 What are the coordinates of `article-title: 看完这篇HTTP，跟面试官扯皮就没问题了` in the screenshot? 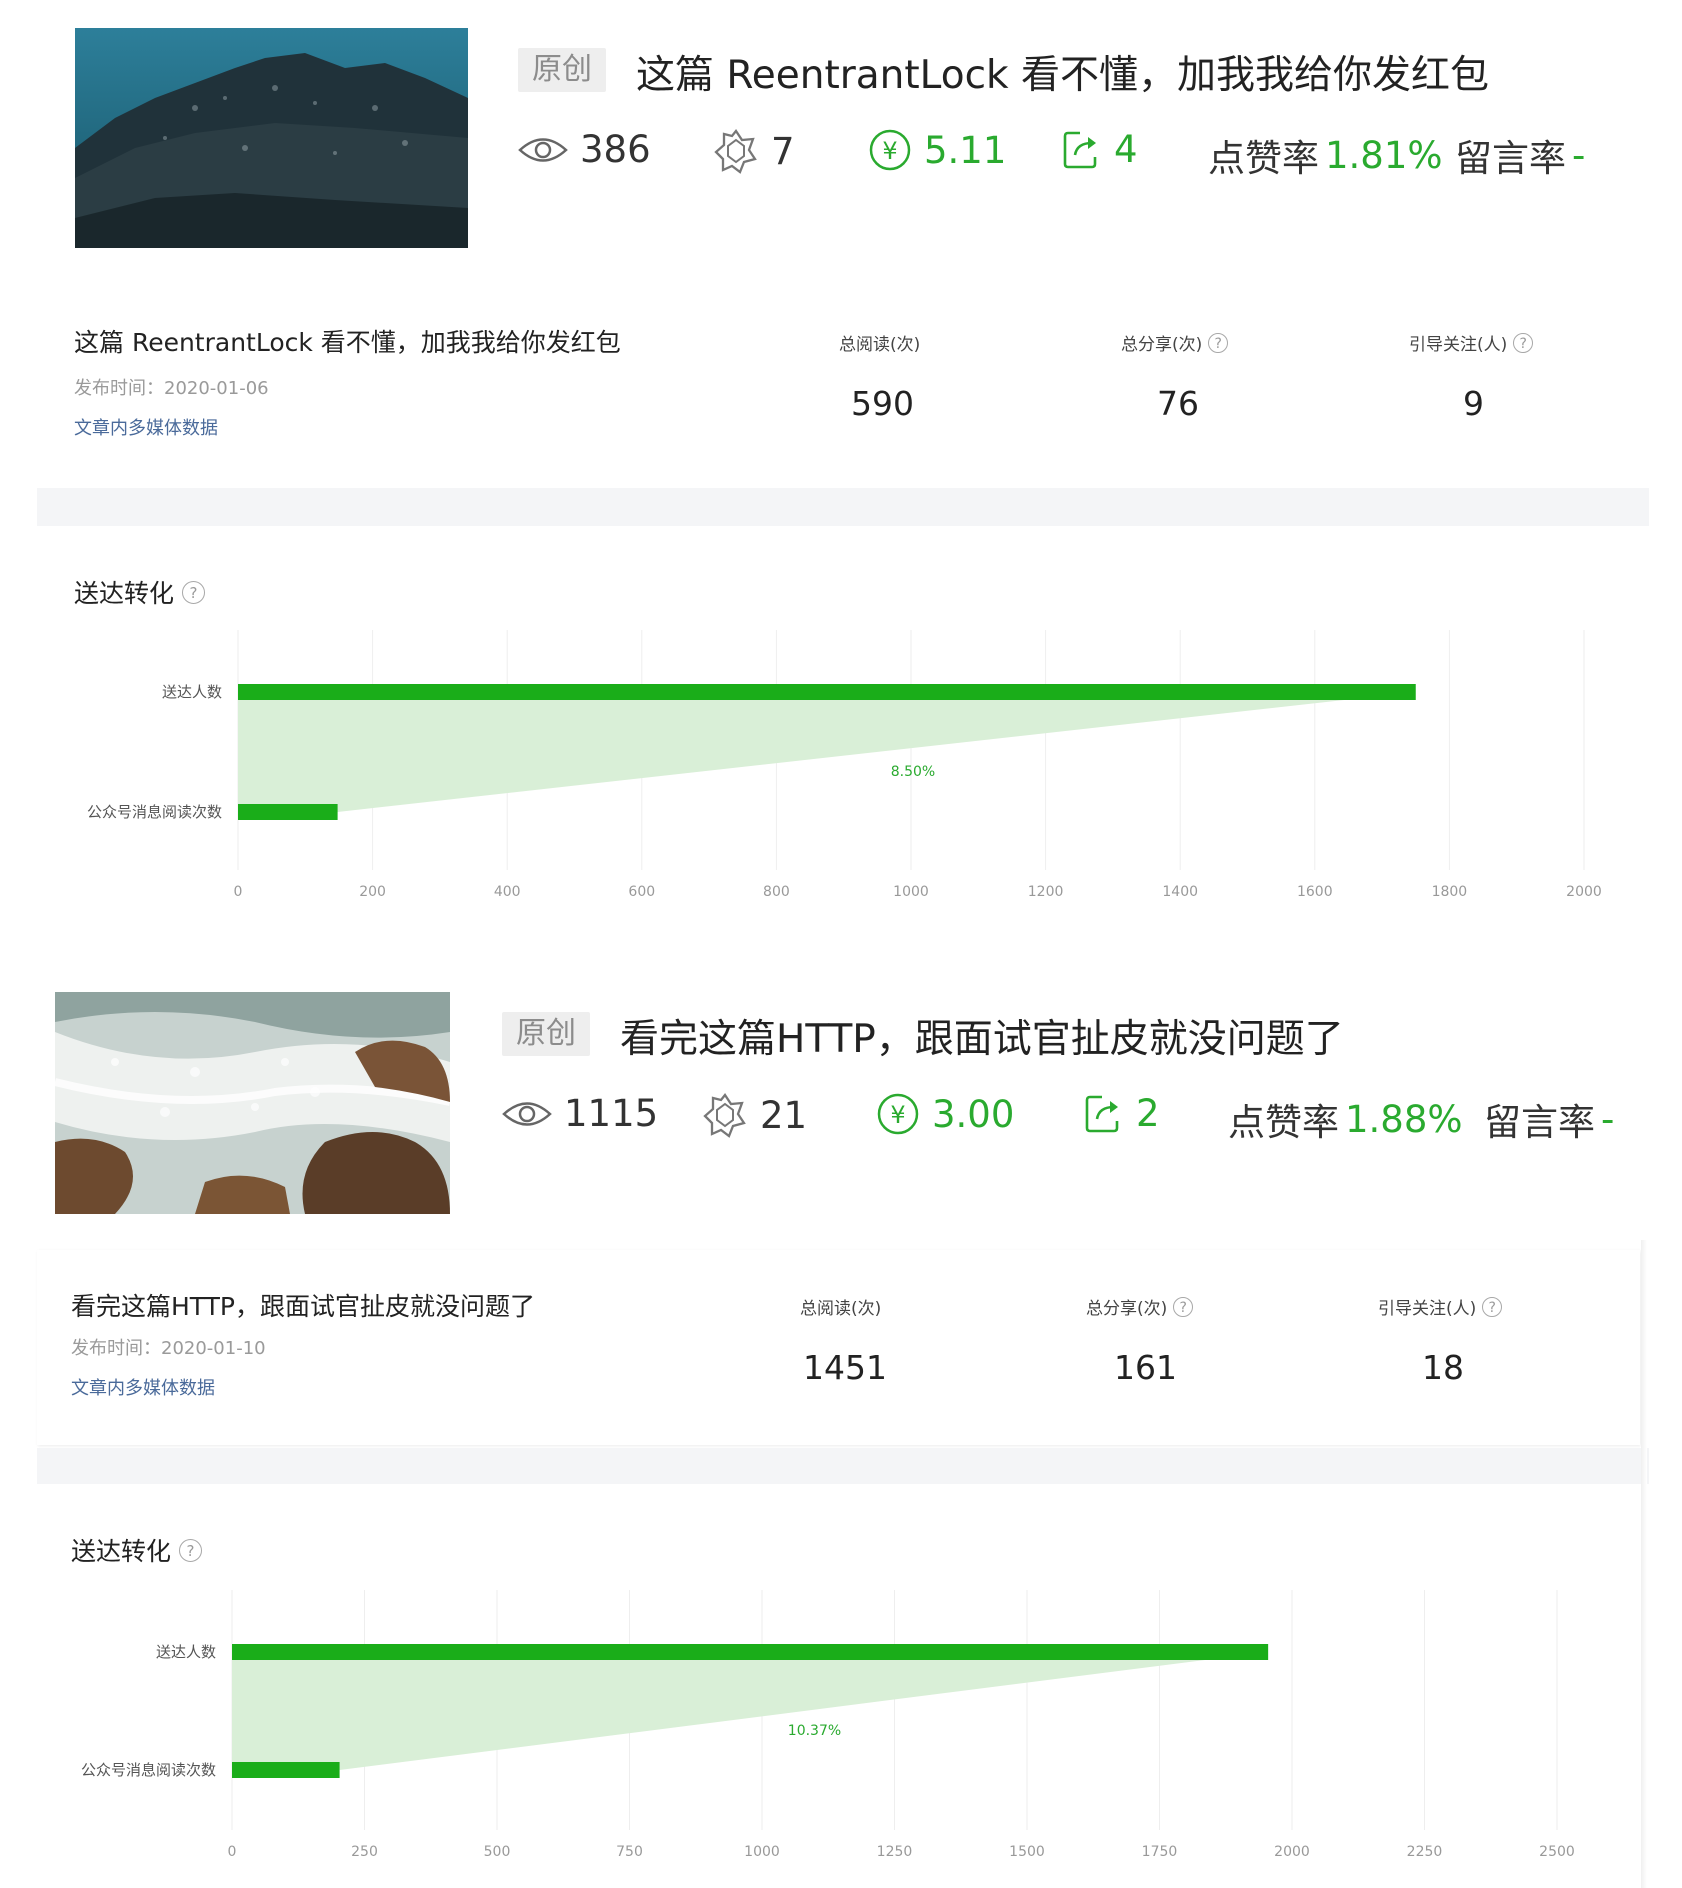 It's located at (982, 1036).